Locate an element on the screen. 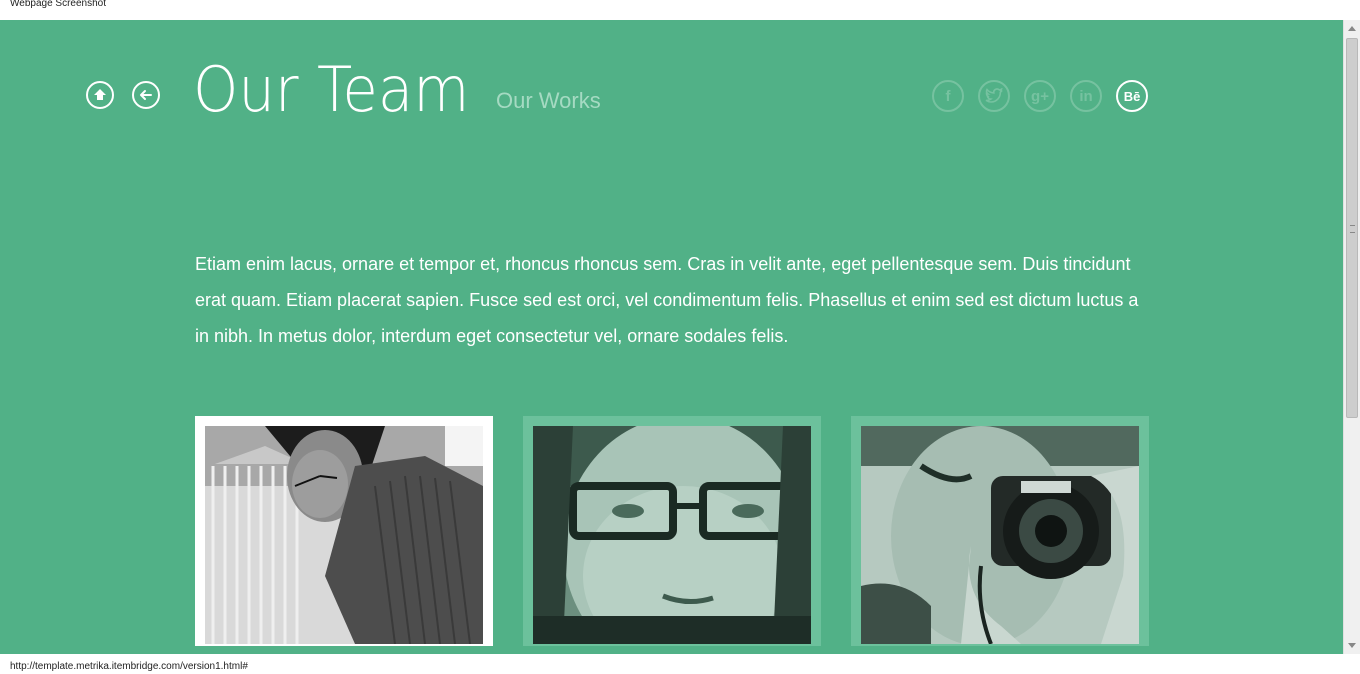 Image resolution: width=1360 pixels, height=674 pixels. vertical-scrollbar is located at coordinates (1351, 337).